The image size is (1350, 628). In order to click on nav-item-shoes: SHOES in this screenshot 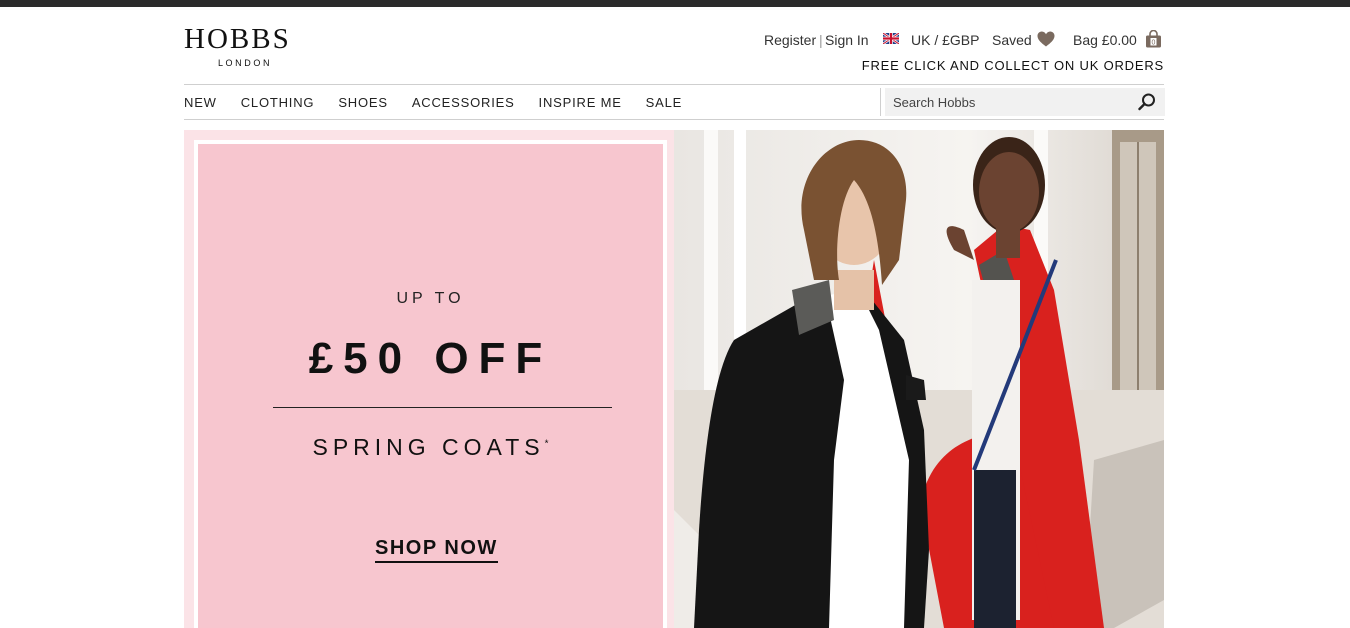, I will do `click(363, 102)`.